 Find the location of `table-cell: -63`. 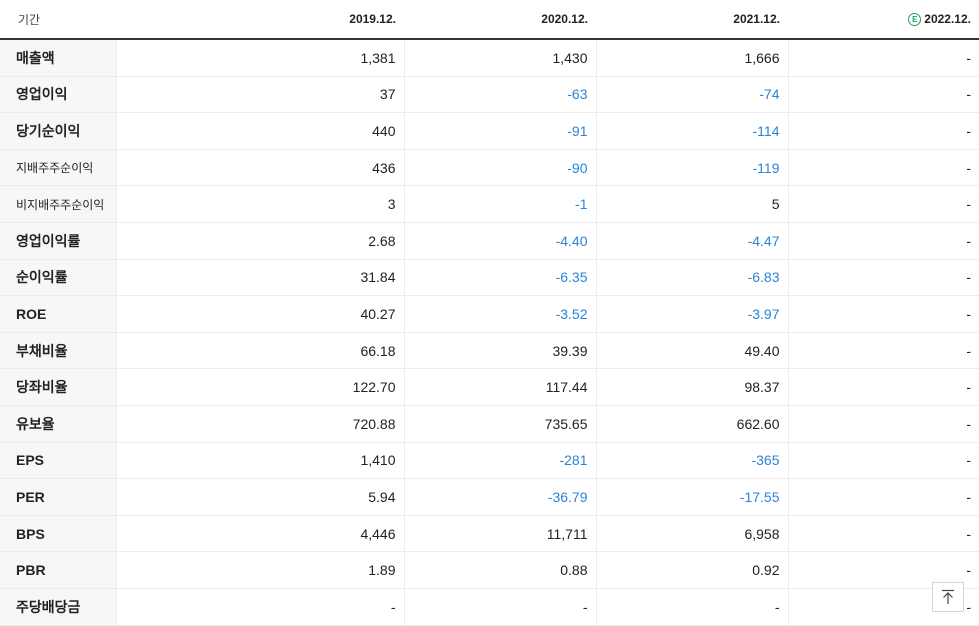

table-cell: -63 is located at coordinates (500, 95).